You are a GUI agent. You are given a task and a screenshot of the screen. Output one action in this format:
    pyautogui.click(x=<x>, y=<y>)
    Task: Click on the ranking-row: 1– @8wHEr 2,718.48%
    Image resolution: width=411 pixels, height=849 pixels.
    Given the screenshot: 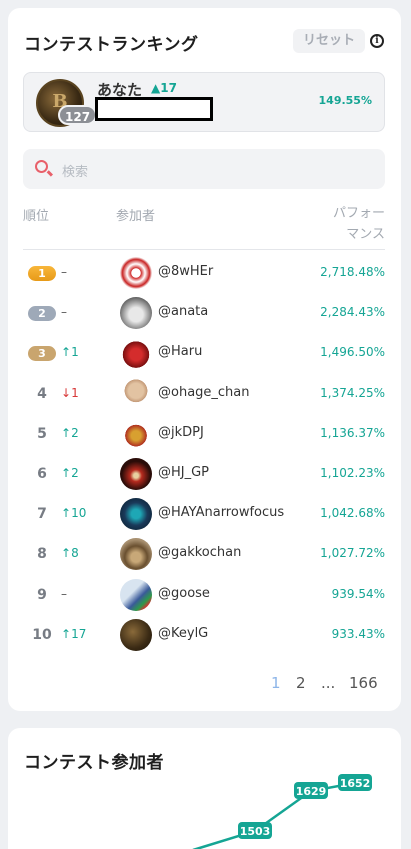 What is the action you would take?
    pyautogui.click(x=204, y=273)
    